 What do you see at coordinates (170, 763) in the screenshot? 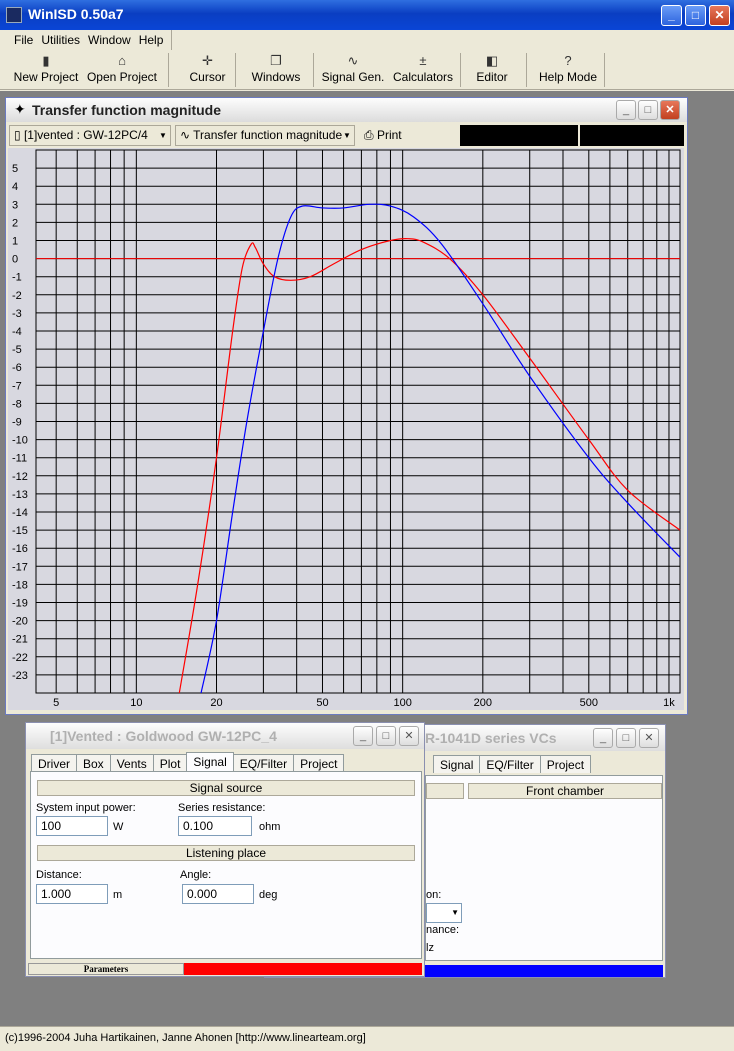
I see `tab-plot: Plot` at bounding box center [170, 763].